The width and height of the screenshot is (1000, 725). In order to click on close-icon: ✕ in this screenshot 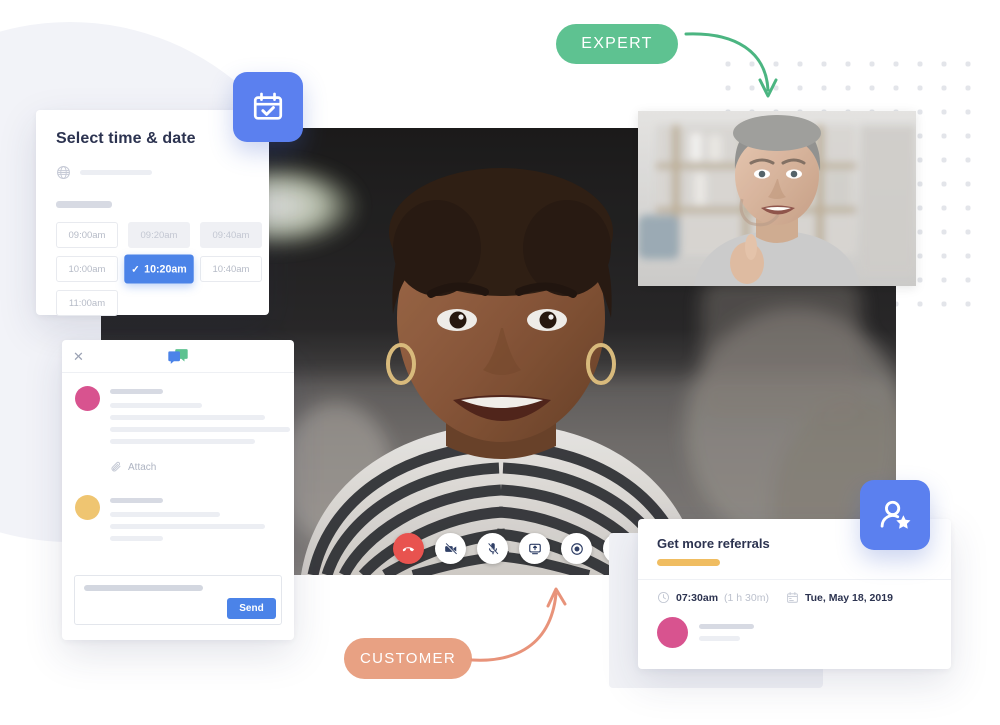, I will do `click(78, 356)`.